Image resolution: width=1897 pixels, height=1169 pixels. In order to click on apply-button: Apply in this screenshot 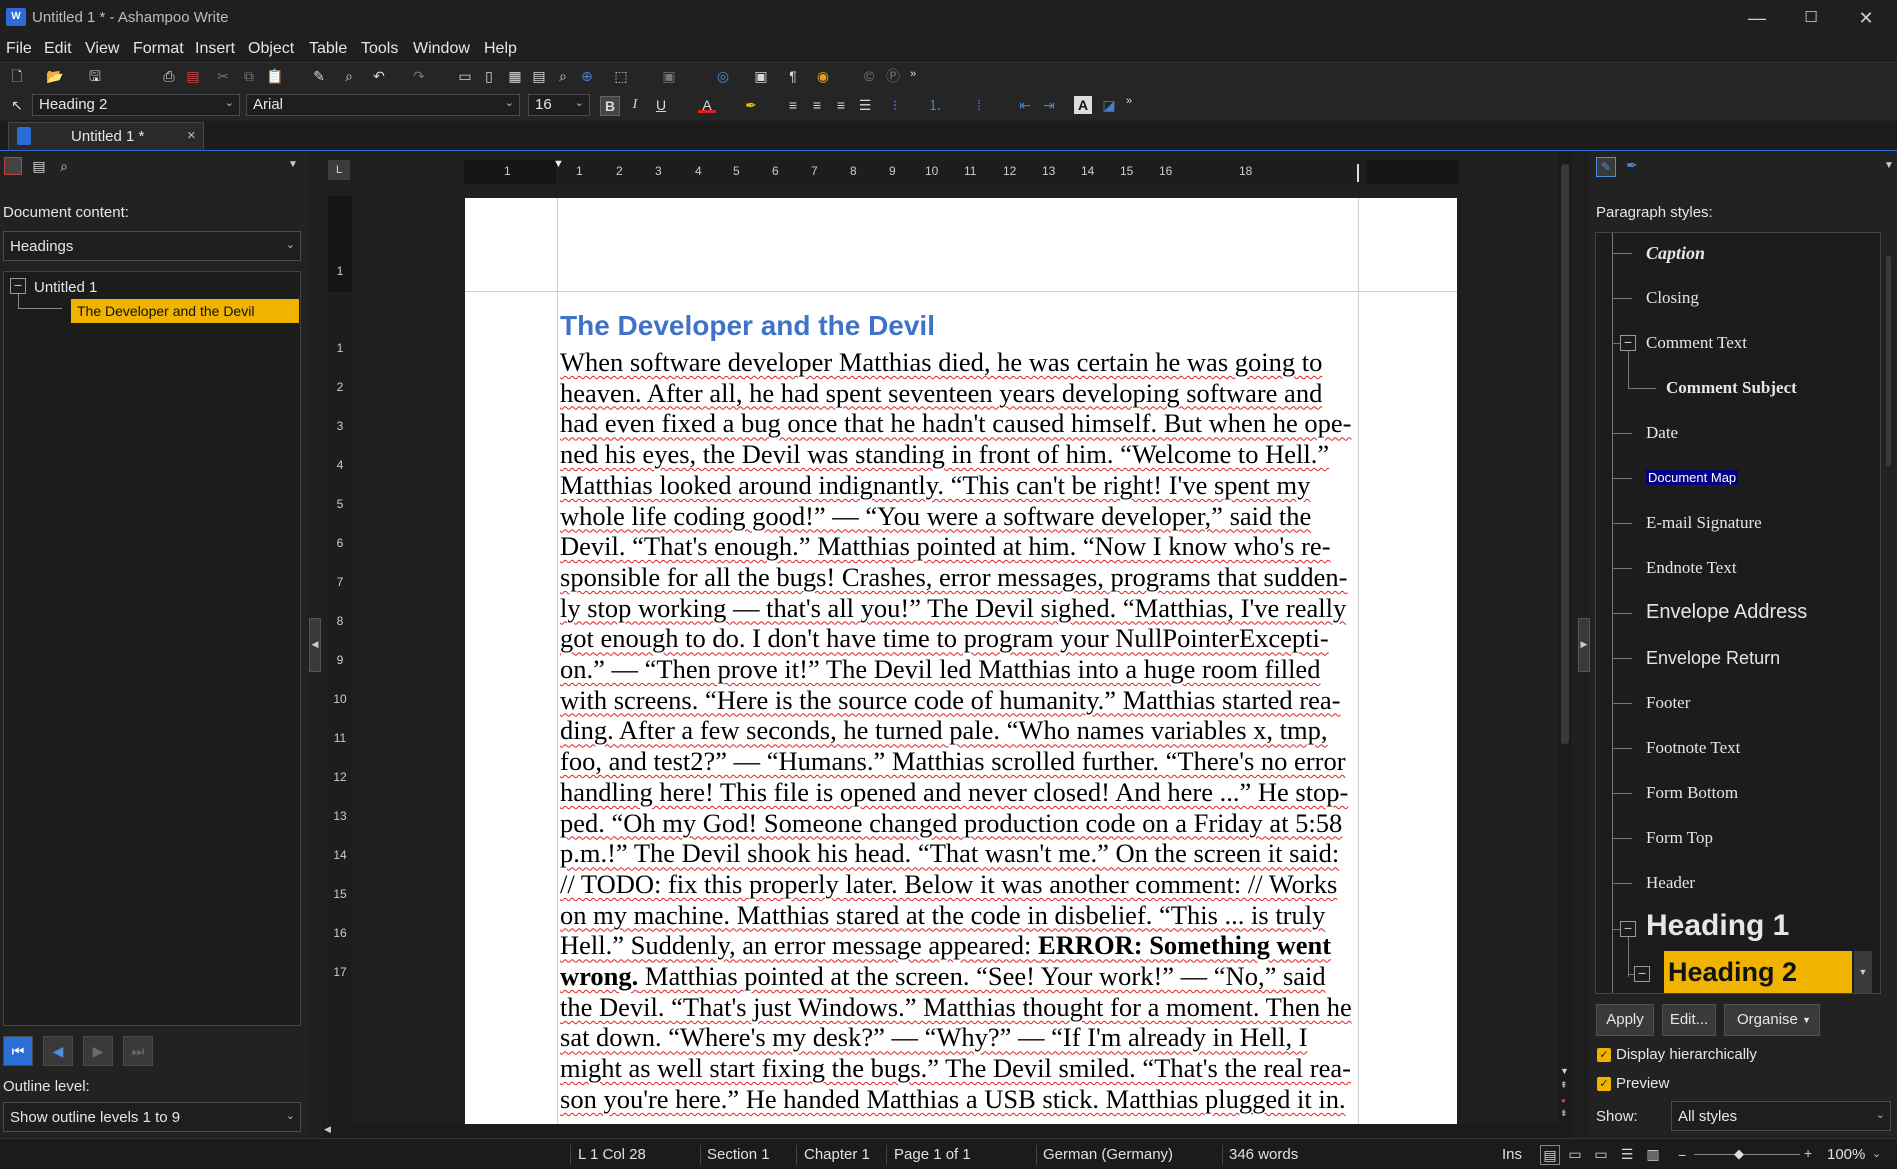, I will do `click(1625, 1020)`.